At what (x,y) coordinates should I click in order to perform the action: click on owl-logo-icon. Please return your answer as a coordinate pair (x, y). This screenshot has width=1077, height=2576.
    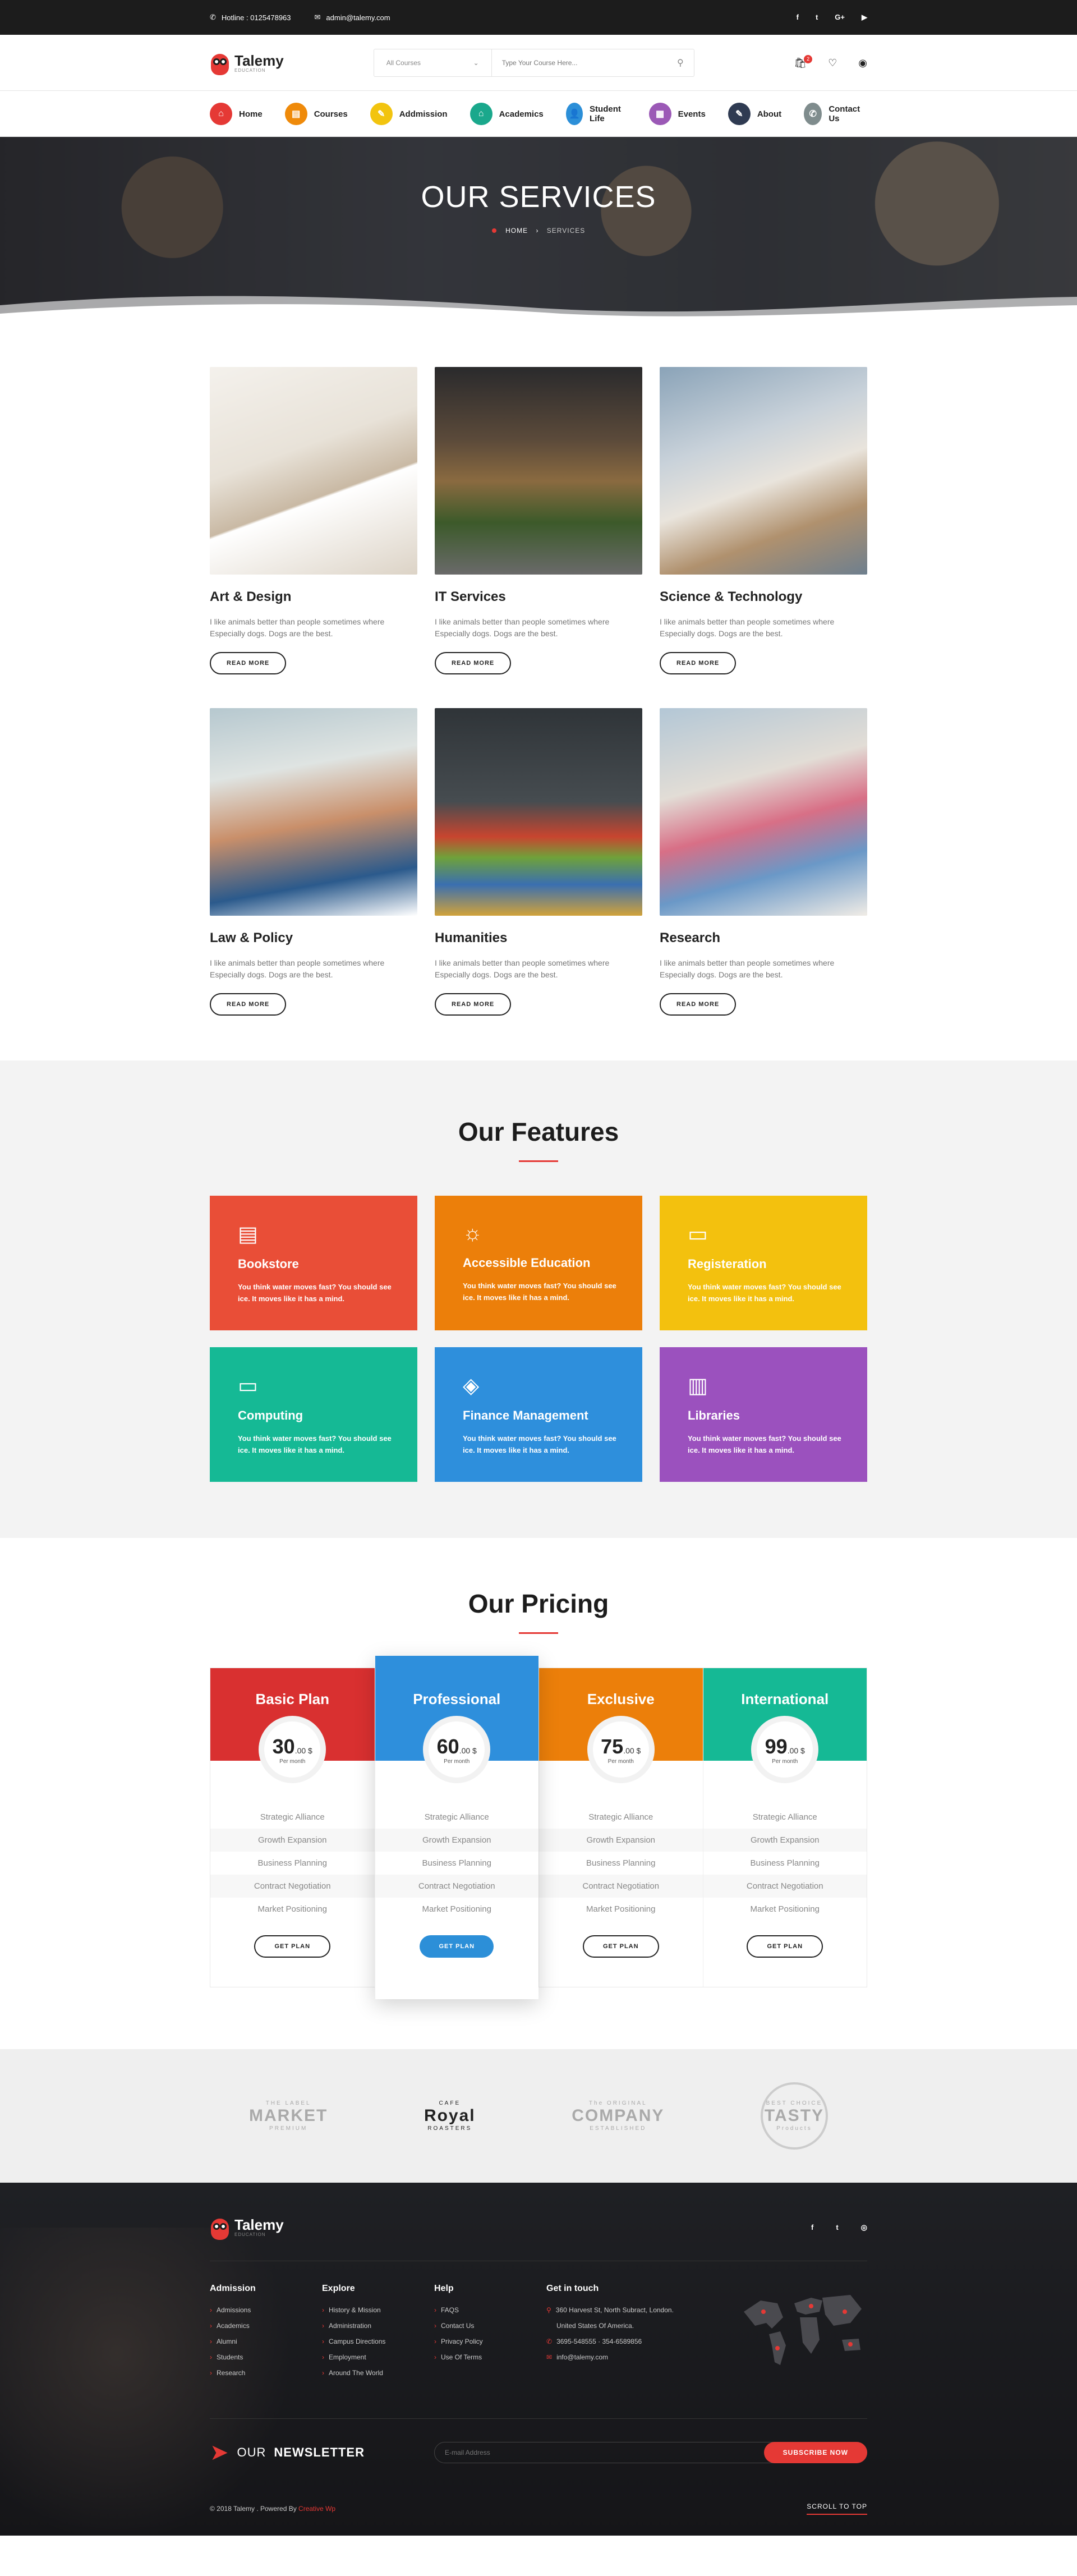
    Looking at the image, I should click on (220, 2227).